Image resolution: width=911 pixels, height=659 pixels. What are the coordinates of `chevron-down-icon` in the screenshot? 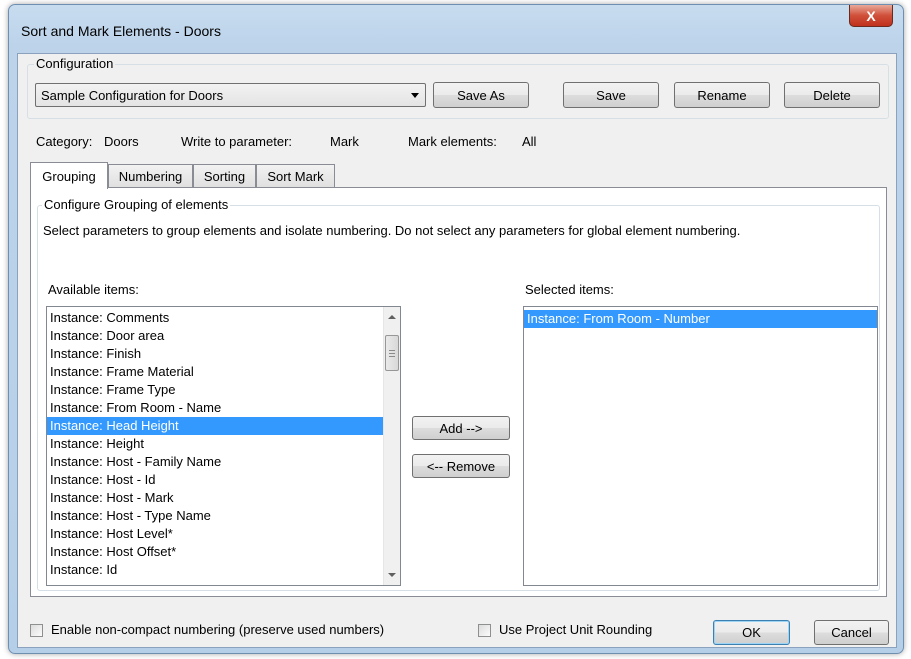 It's located at (415, 95).